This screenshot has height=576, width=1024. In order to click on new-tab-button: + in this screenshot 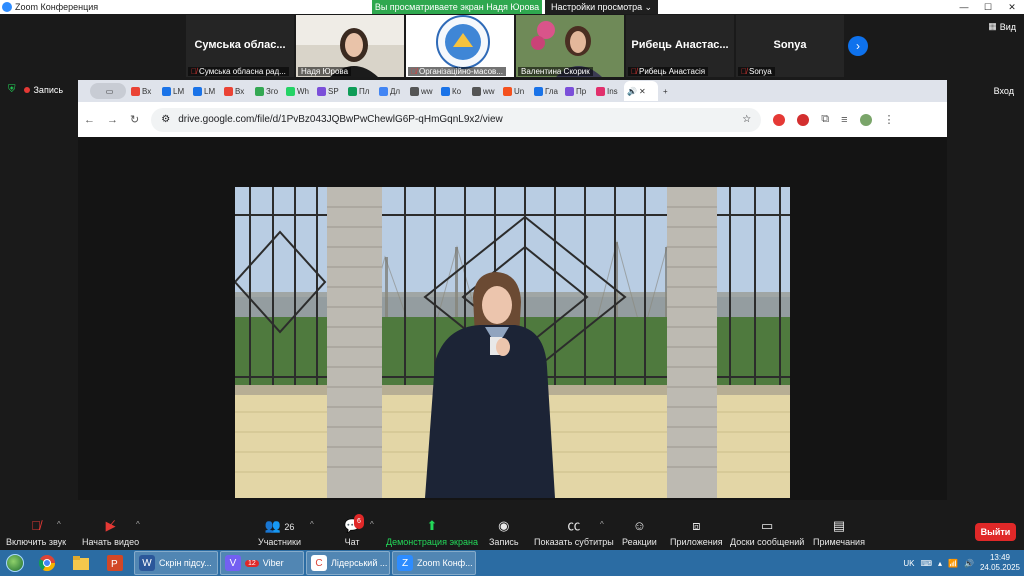, I will do `click(674, 91)`.